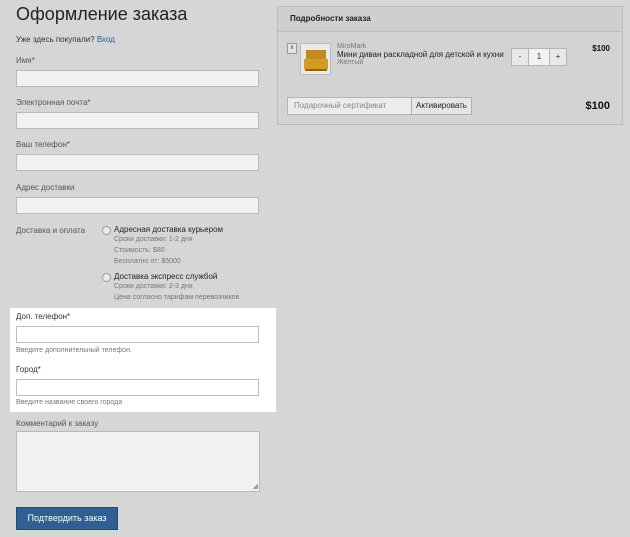  I want to click on delivery-option-title: Доставка экспресс службой, so click(166, 276).